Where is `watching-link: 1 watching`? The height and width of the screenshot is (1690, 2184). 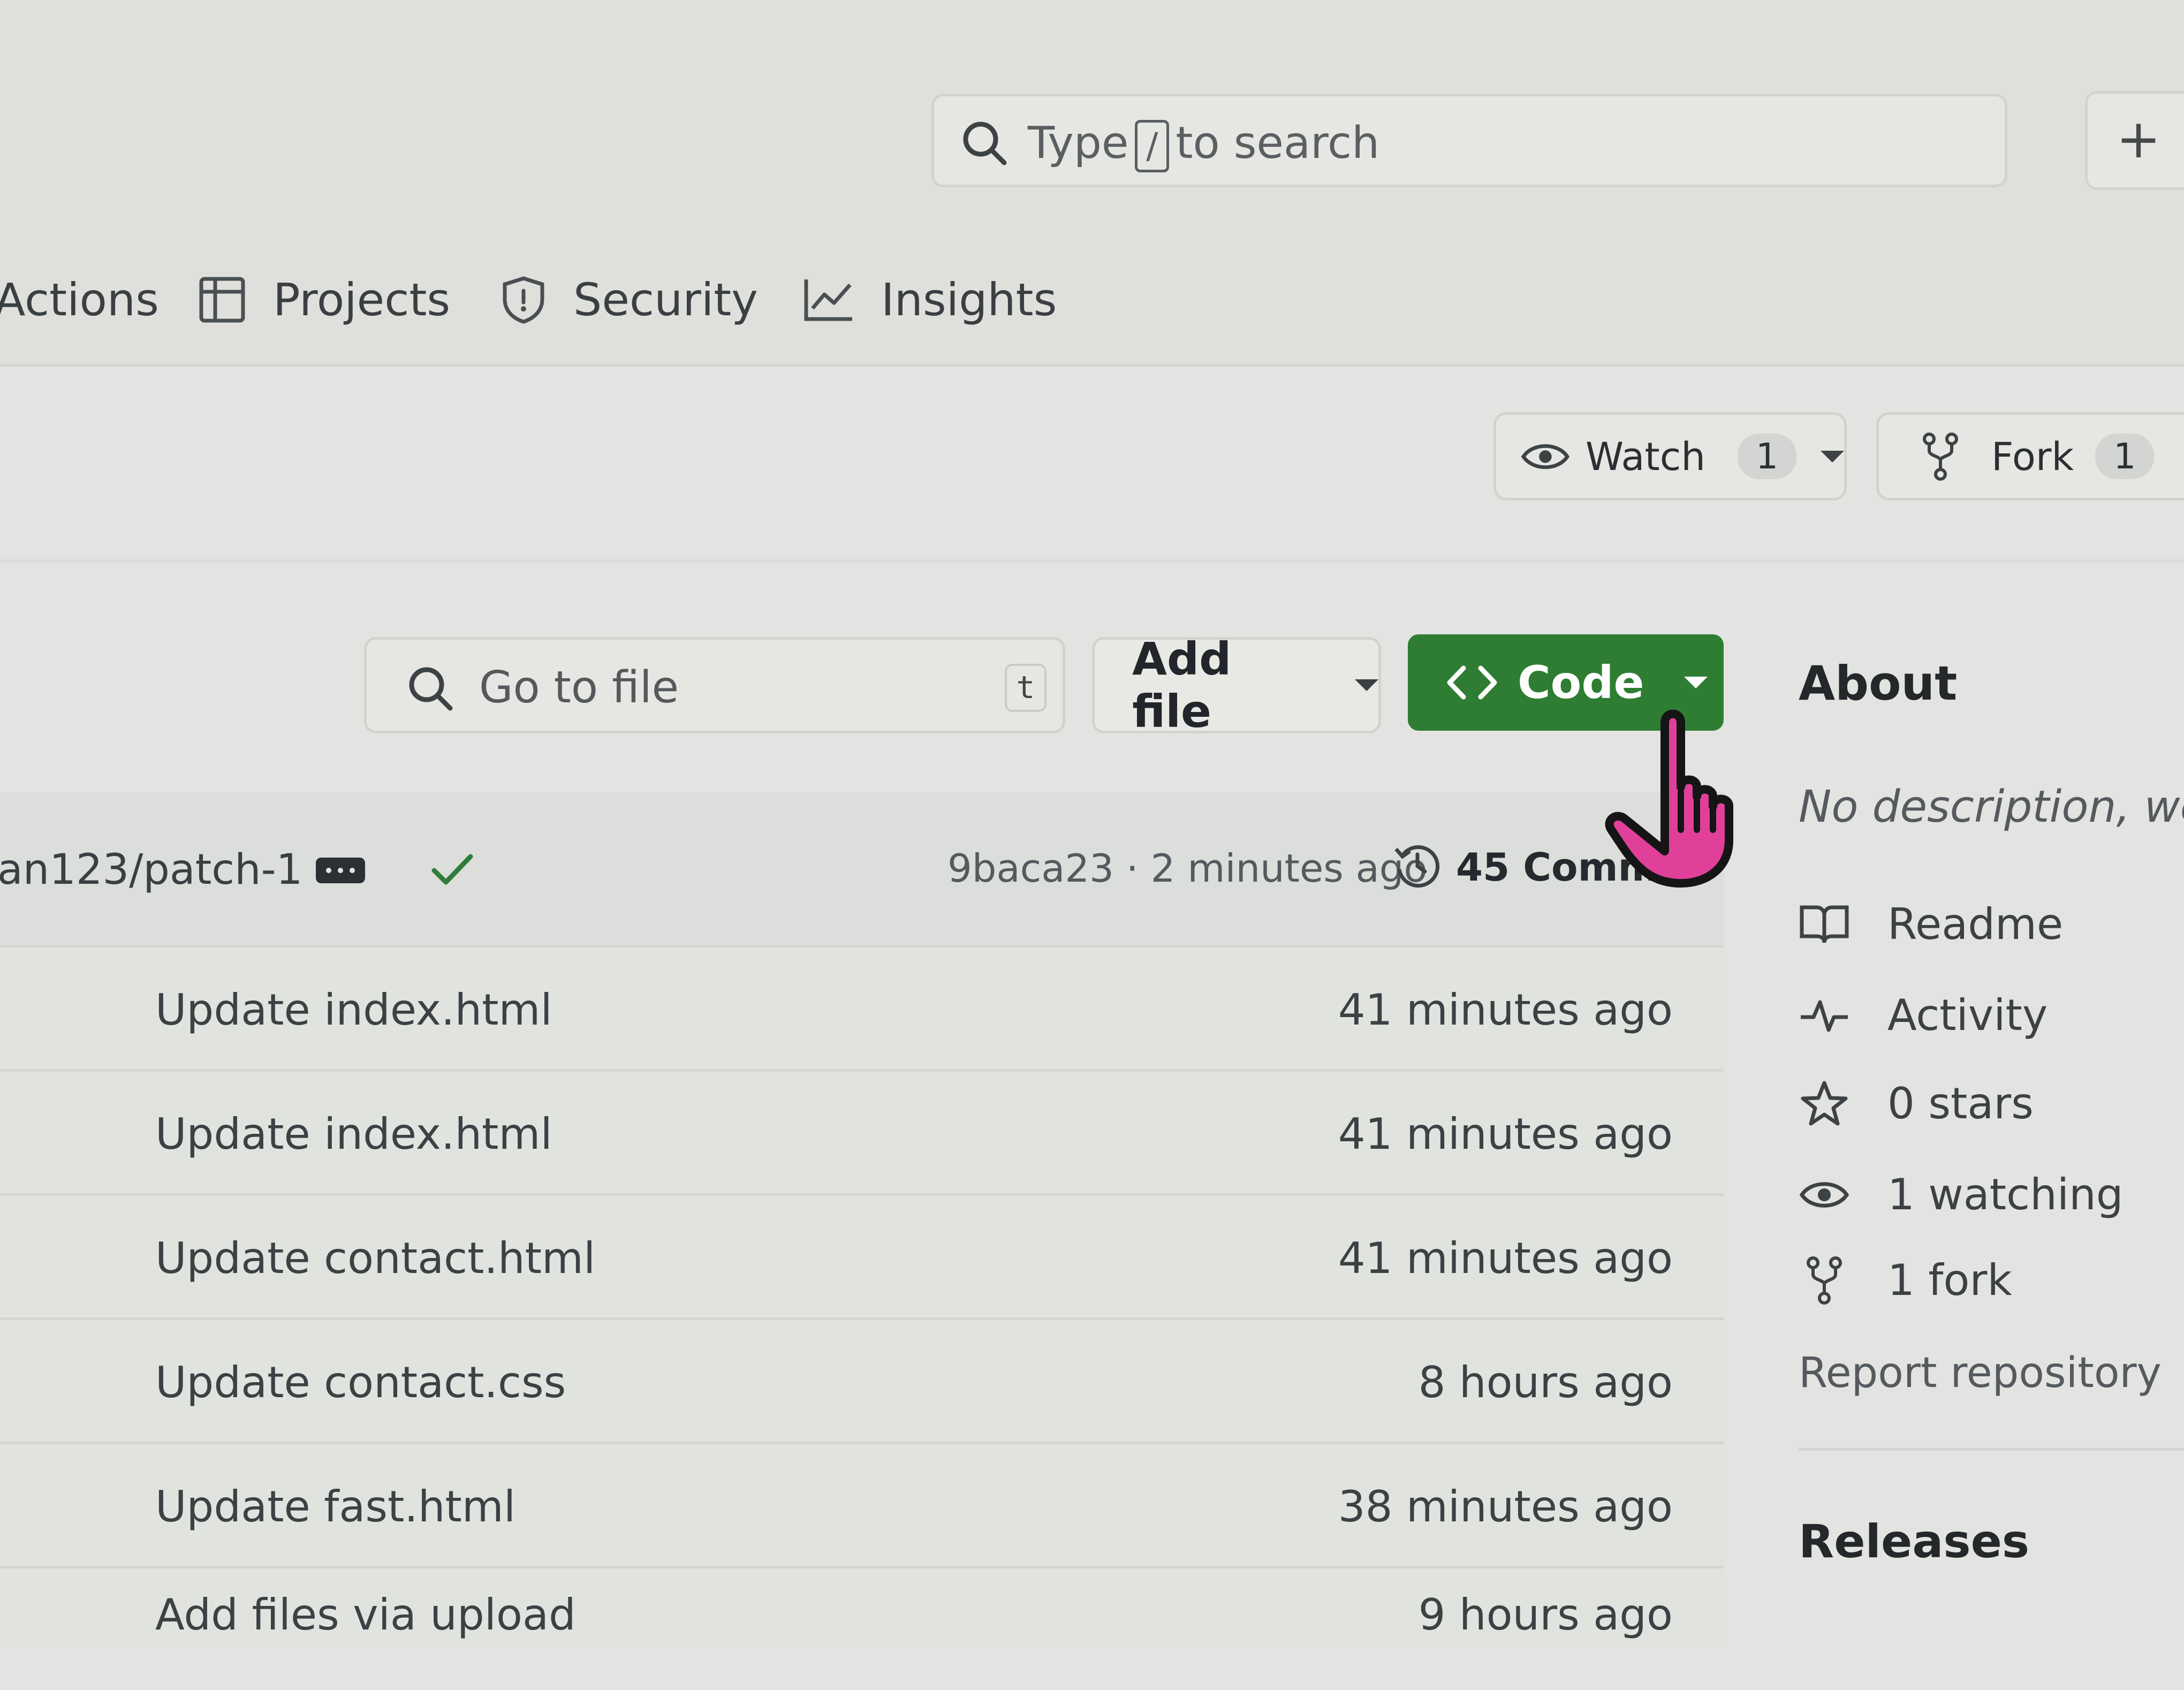 watching-link: 1 watching is located at coordinates (1961, 1194).